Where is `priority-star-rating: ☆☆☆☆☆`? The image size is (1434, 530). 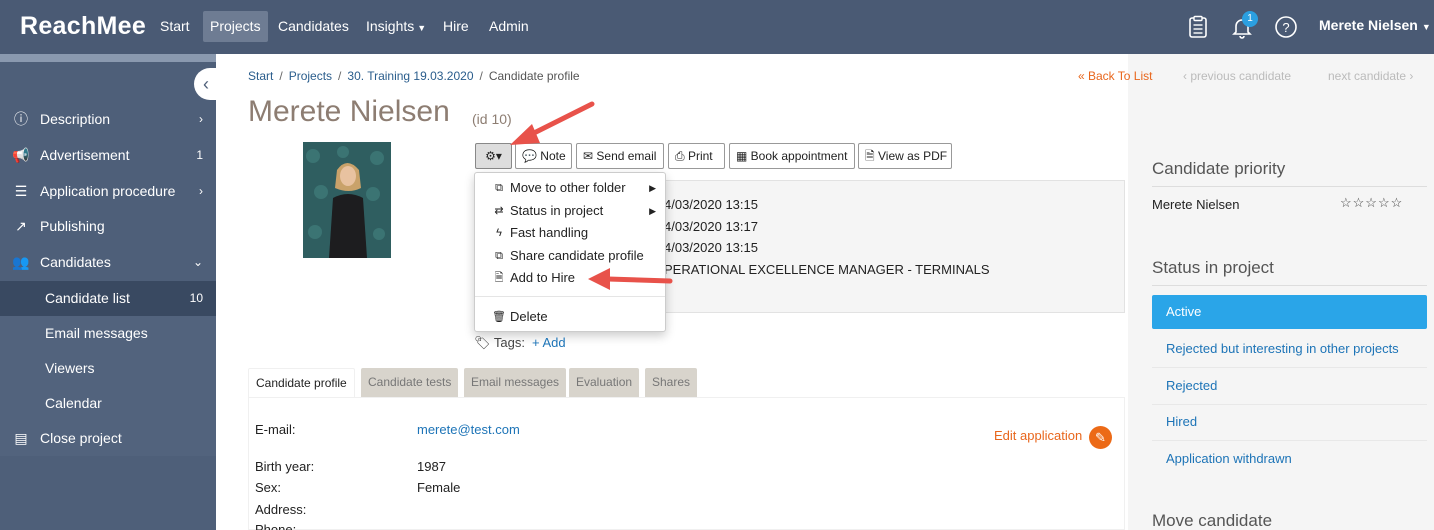
priority-star-rating: ☆☆☆☆☆ is located at coordinates (1371, 203).